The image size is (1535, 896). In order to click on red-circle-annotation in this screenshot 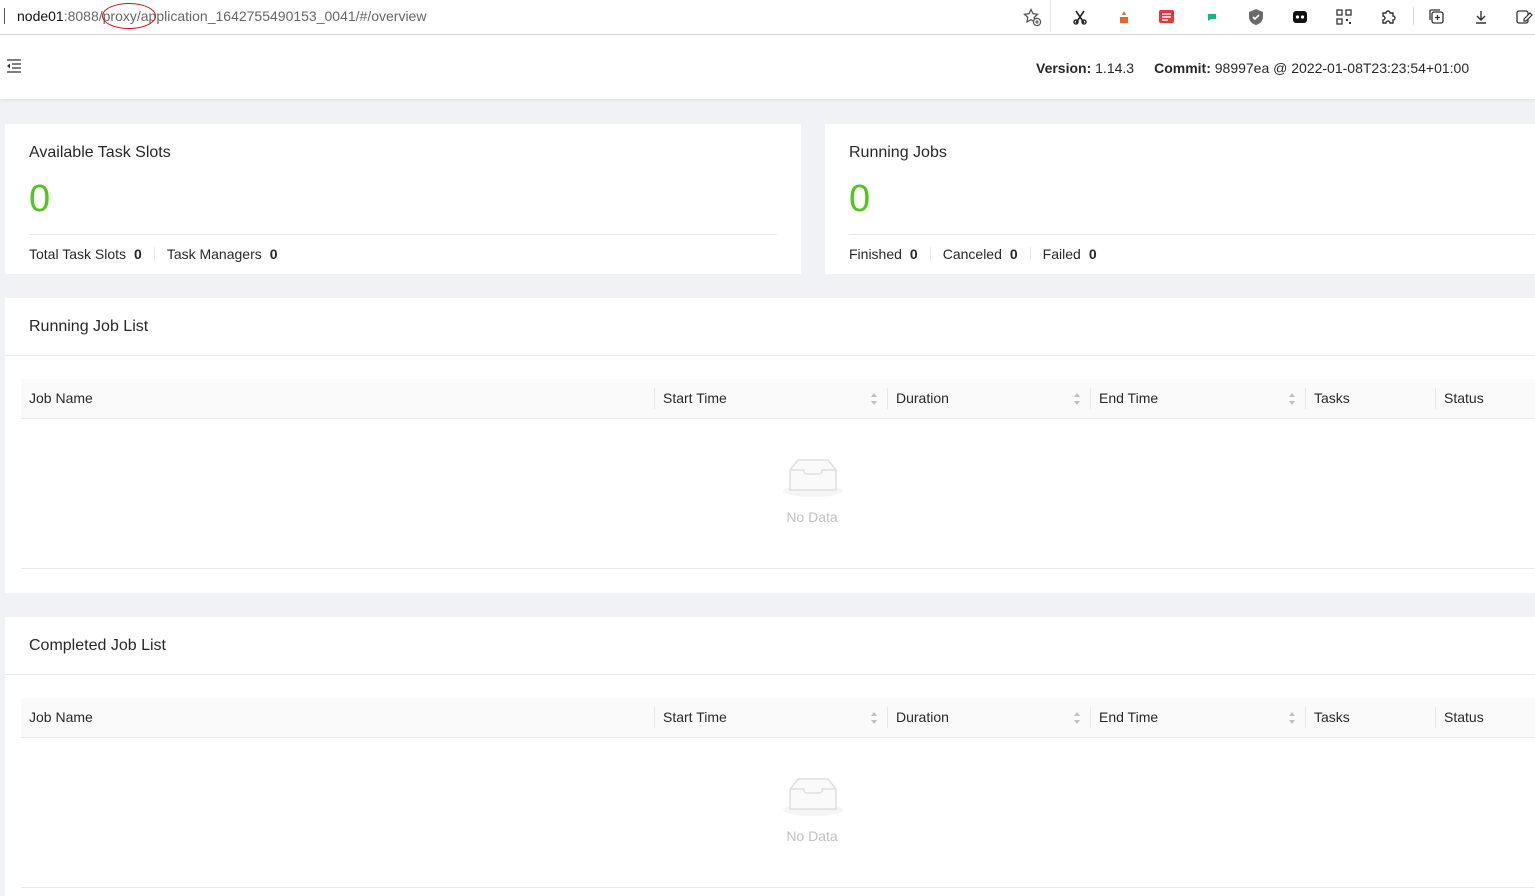, I will do `click(129, 16)`.